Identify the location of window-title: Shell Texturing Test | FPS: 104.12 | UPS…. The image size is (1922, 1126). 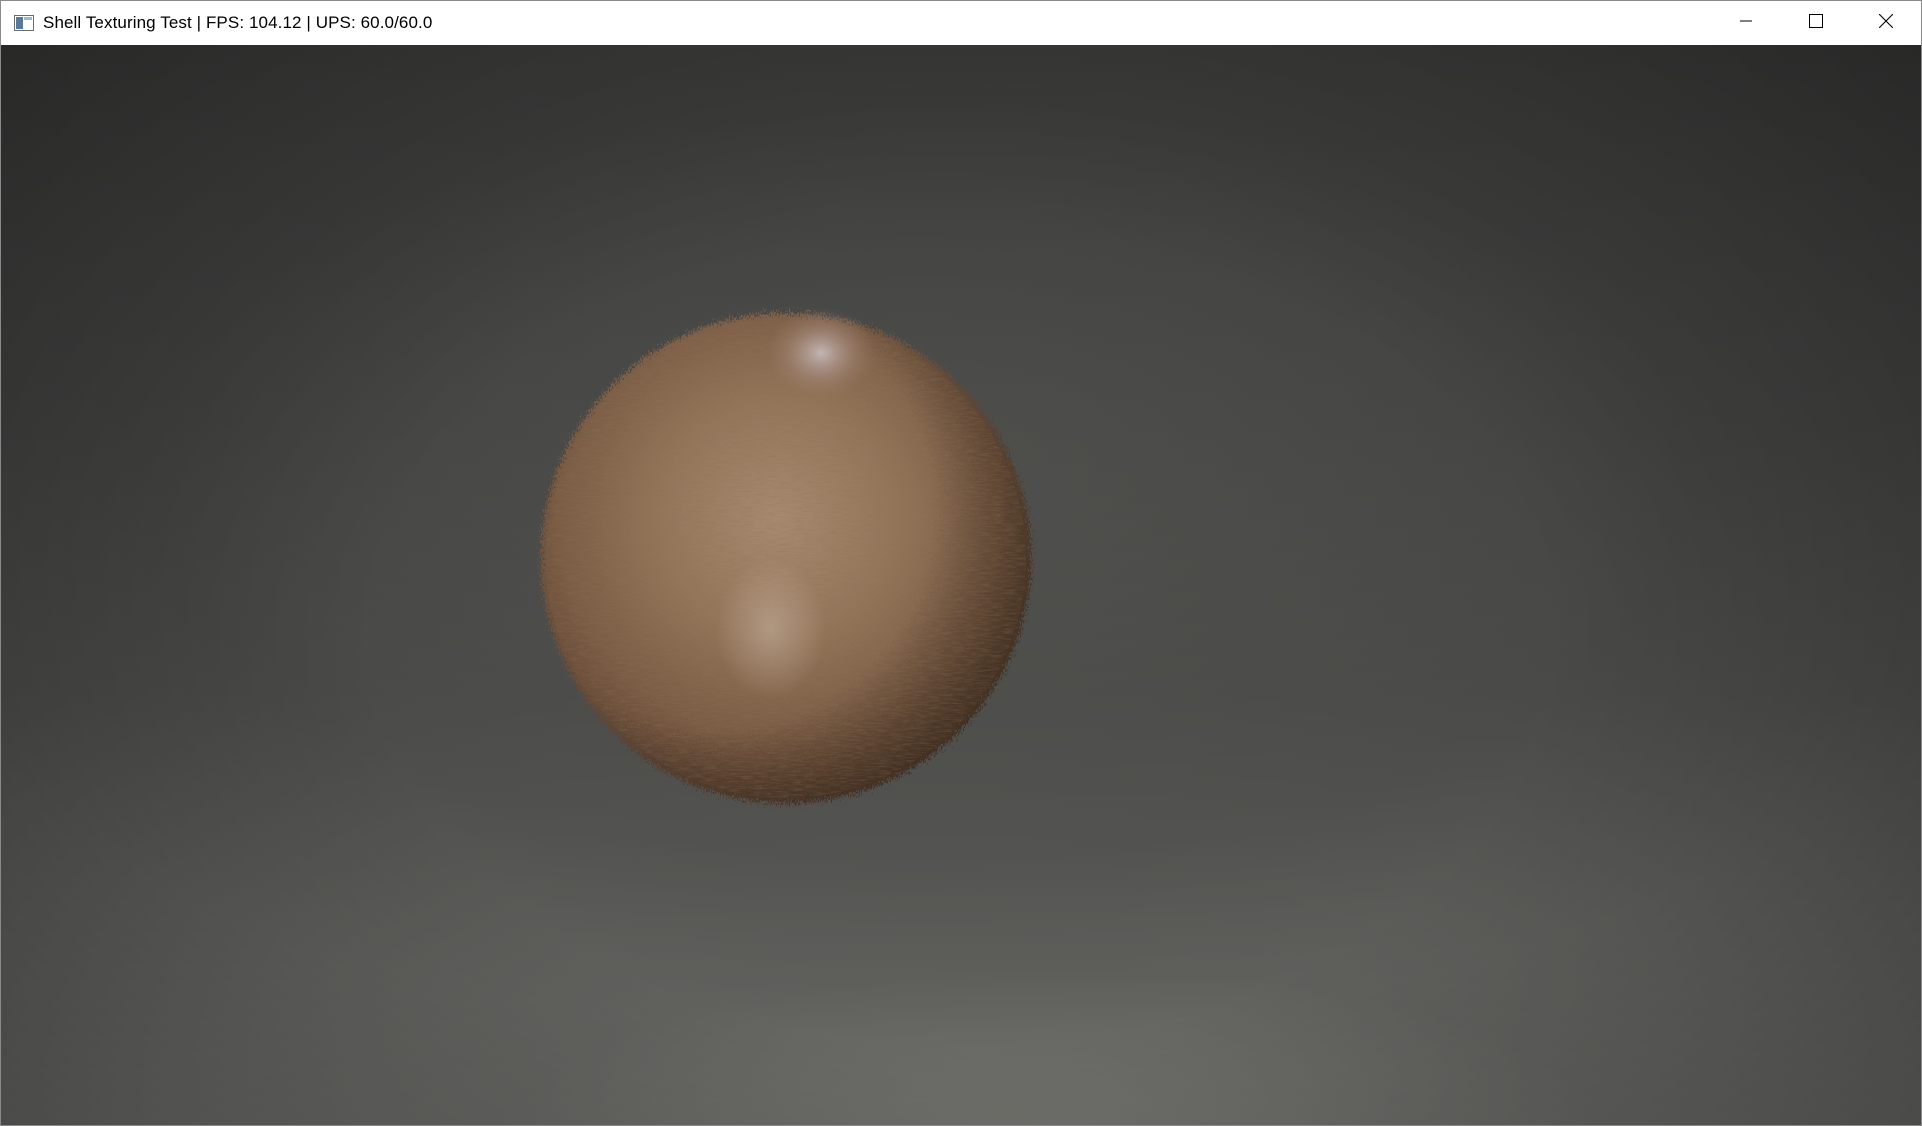
(238, 22).